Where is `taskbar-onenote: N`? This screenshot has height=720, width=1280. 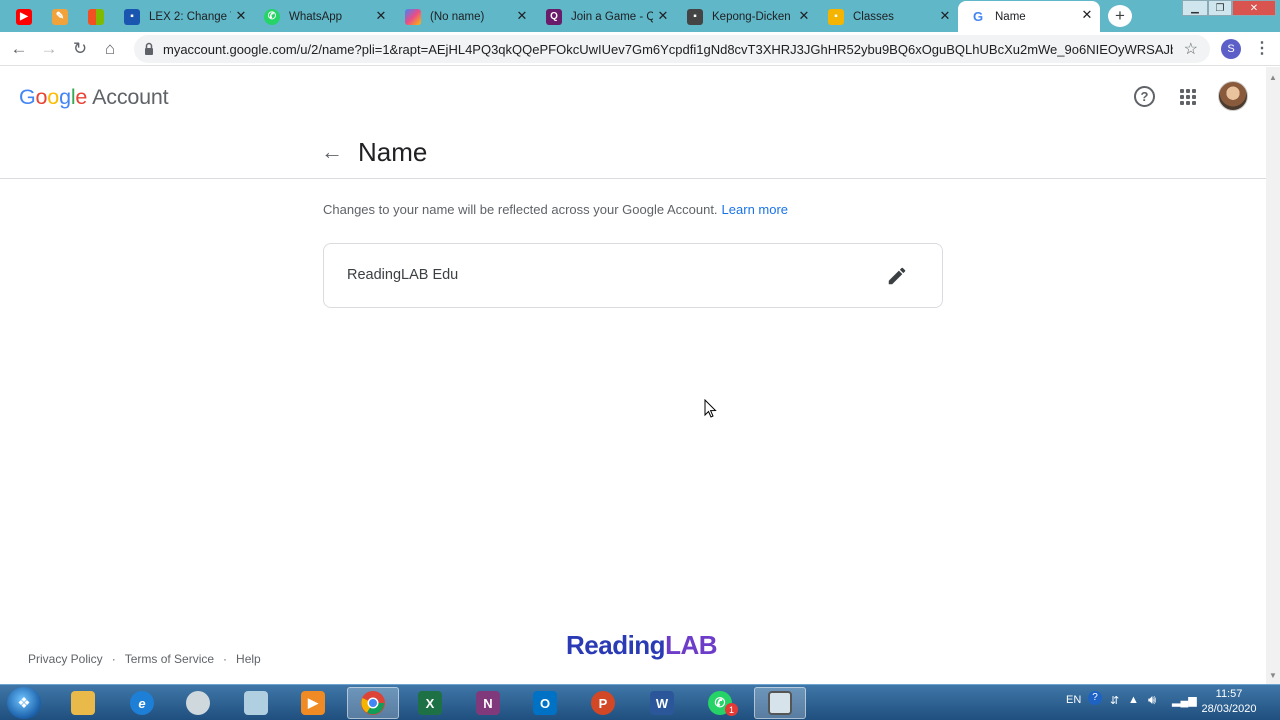 taskbar-onenote: N is located at coordinates (488, 703).